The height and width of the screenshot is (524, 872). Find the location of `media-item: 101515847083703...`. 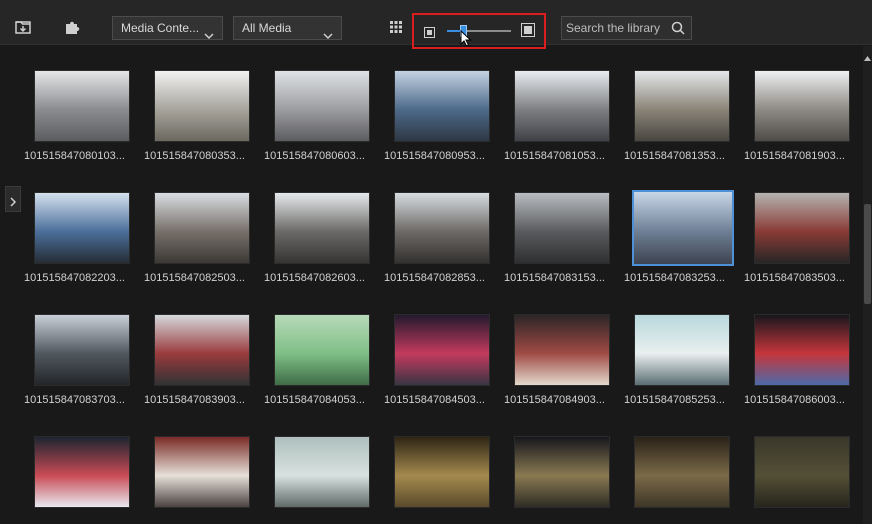

media-item: 101515847083703... is located at coordinates (80, 348).